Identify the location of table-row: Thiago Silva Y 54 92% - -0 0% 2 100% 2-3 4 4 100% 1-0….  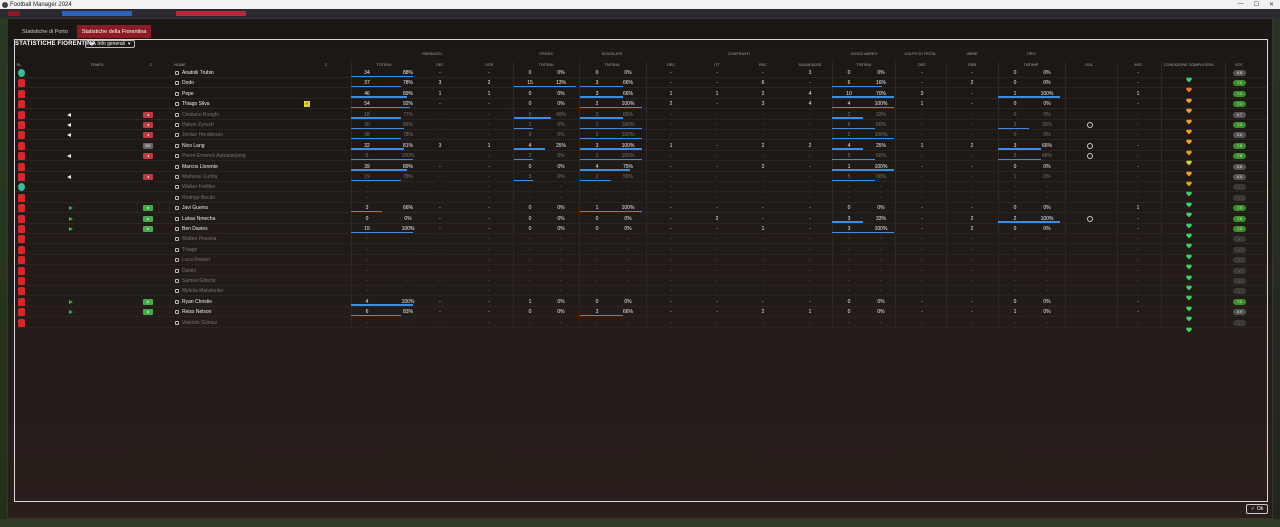
(641, 106).